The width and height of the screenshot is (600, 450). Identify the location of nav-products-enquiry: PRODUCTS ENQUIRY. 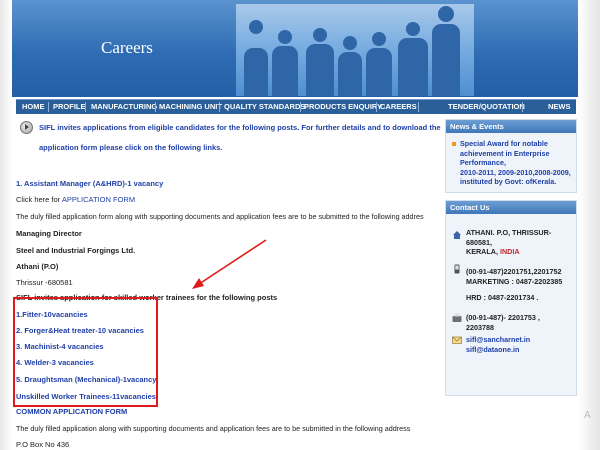
(343, 107).